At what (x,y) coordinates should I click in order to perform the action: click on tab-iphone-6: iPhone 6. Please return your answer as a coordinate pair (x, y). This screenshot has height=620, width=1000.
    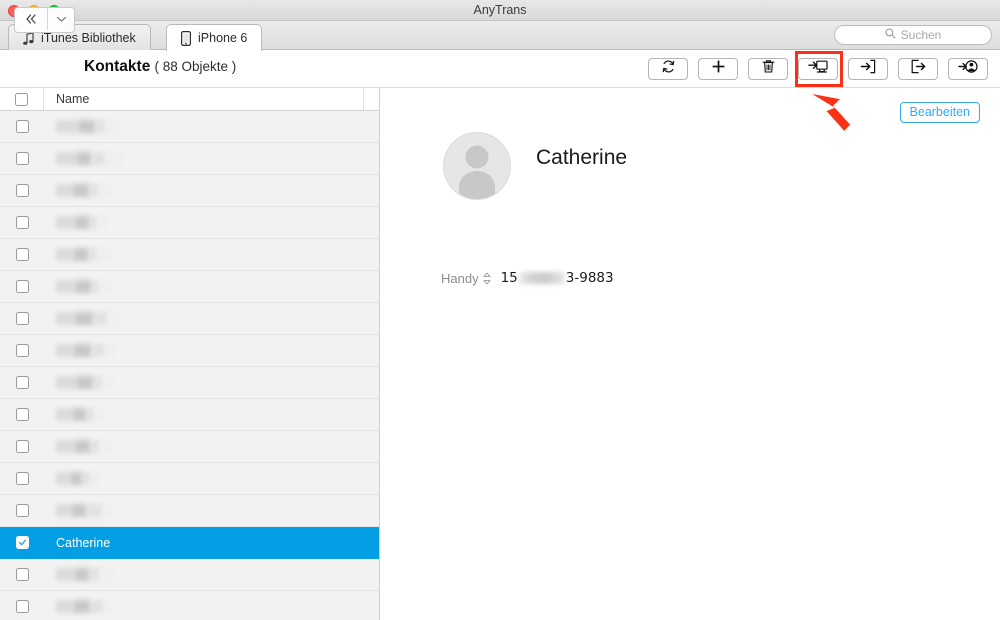
    Looking at the image, I should click on (214, 37).